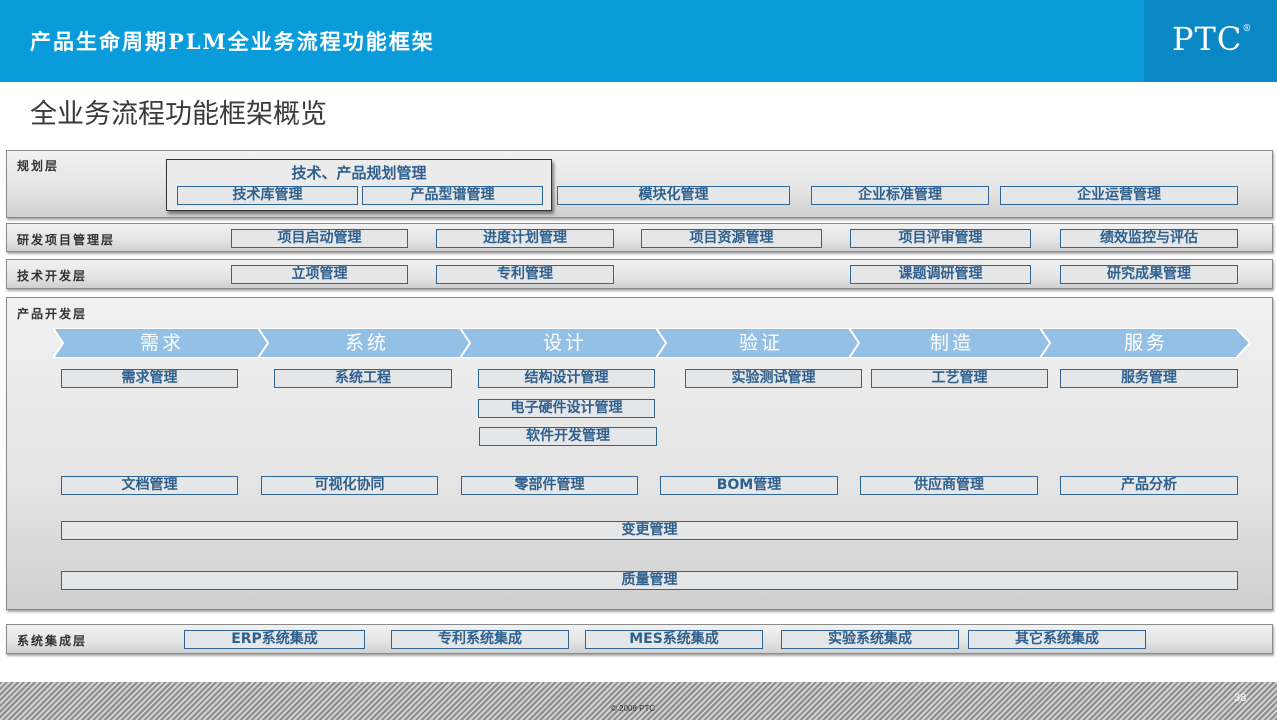 The image size is (1277, 720). Describe the element at coordinates (232, 41) in the screenshot. I see `header-title: 产品生命周期PLM全业务流程功能框架` at that location.